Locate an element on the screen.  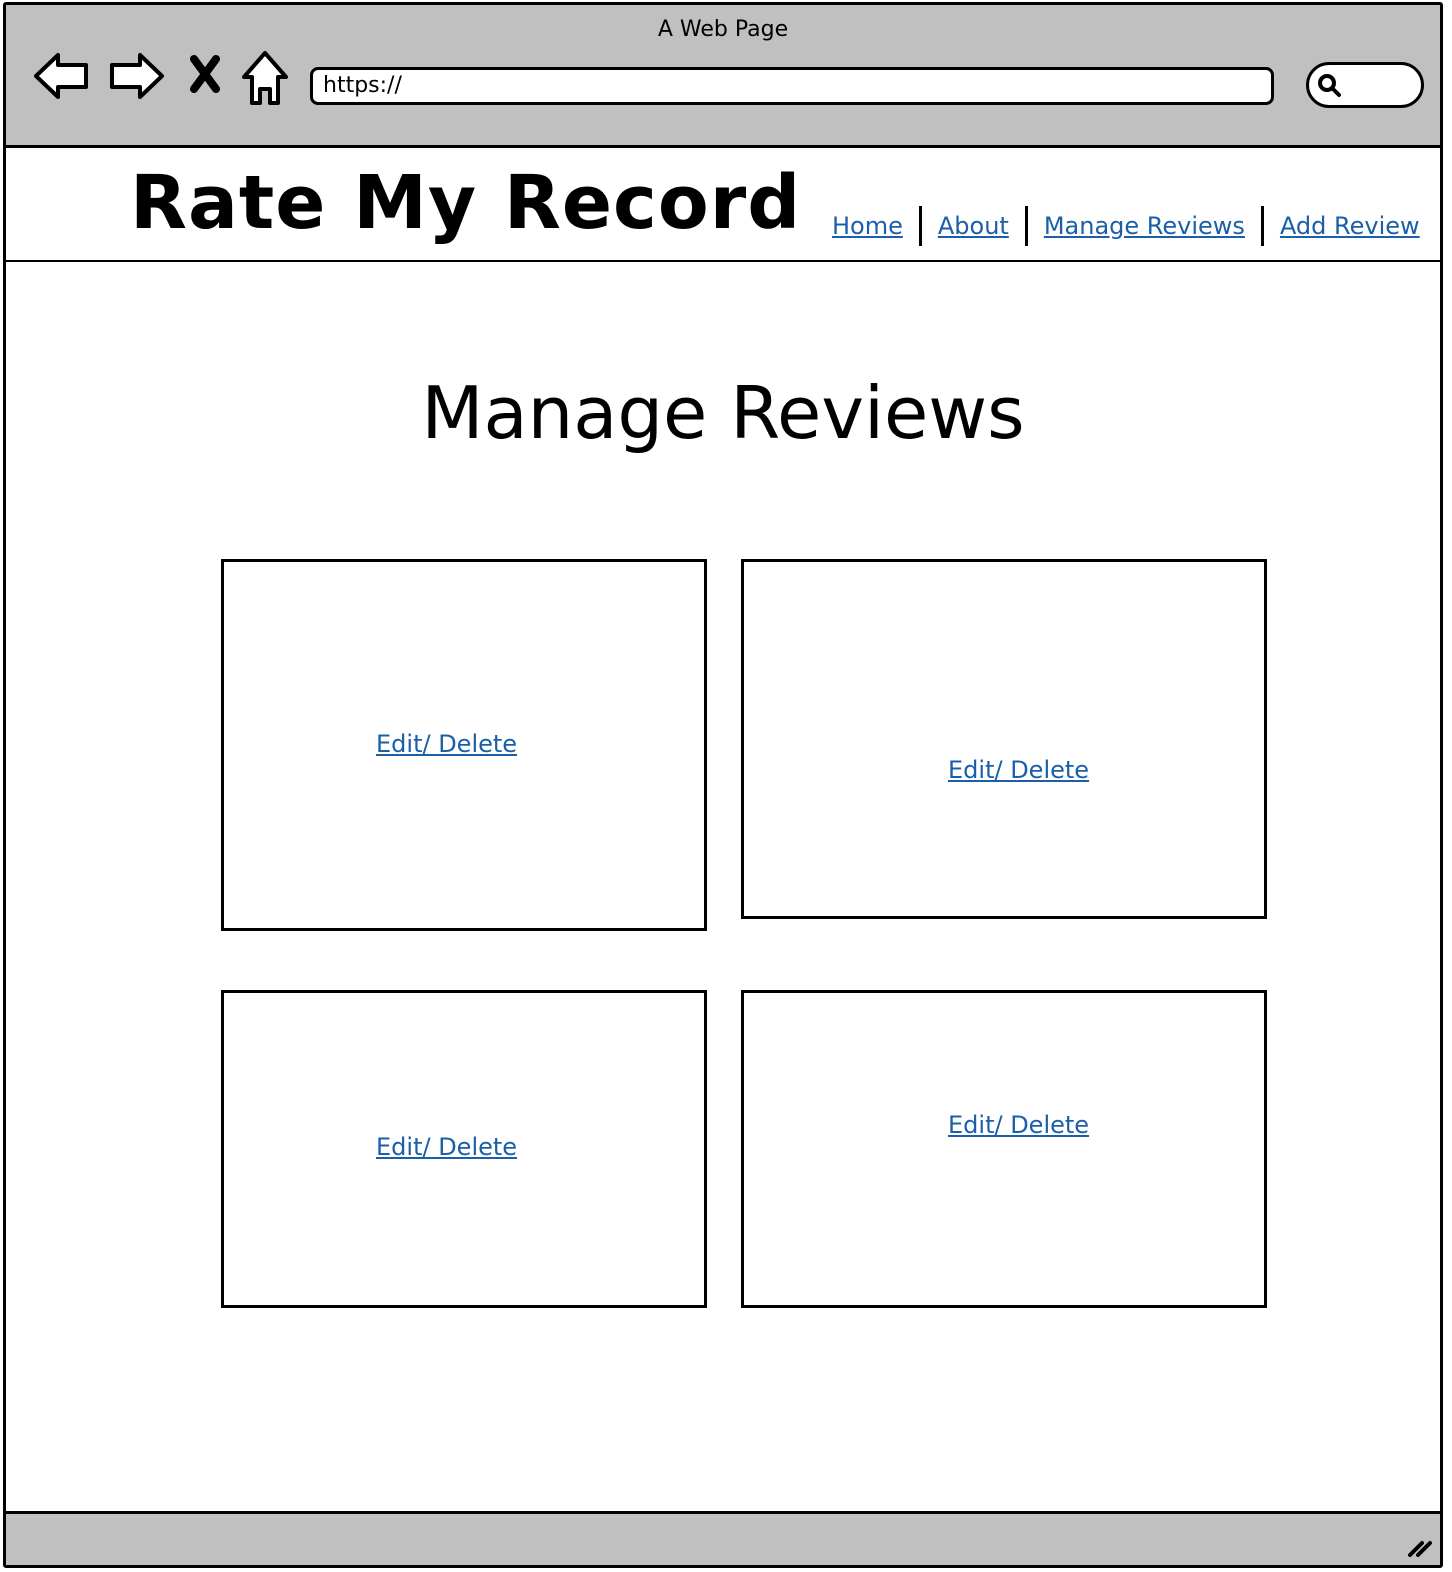
nav-link-manage-reviews: Manage Reviews is located at coordinates (1144, 226).